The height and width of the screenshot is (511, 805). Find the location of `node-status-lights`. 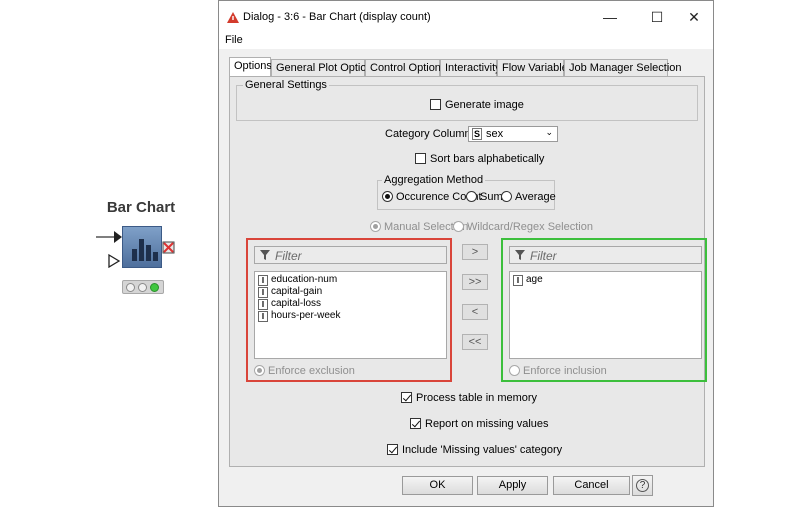

node-status-lights is located at coordinates (143, 287).